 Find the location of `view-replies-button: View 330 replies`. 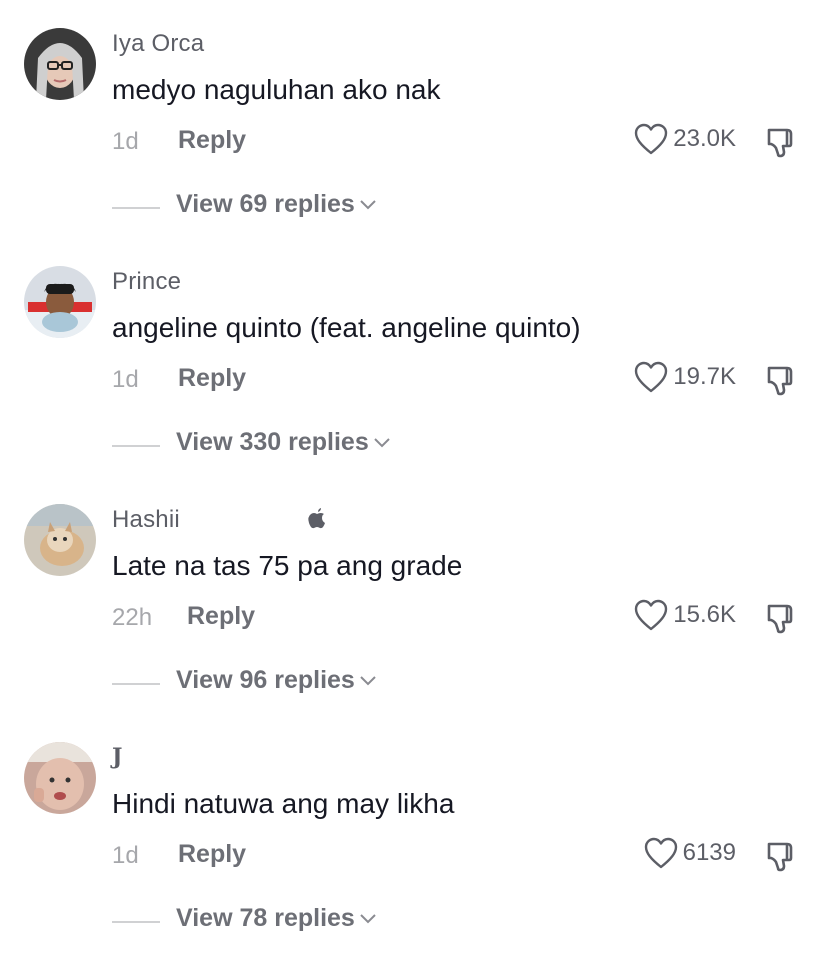

view-replies-button: View 330 replies is located at coordinates (283, 442).